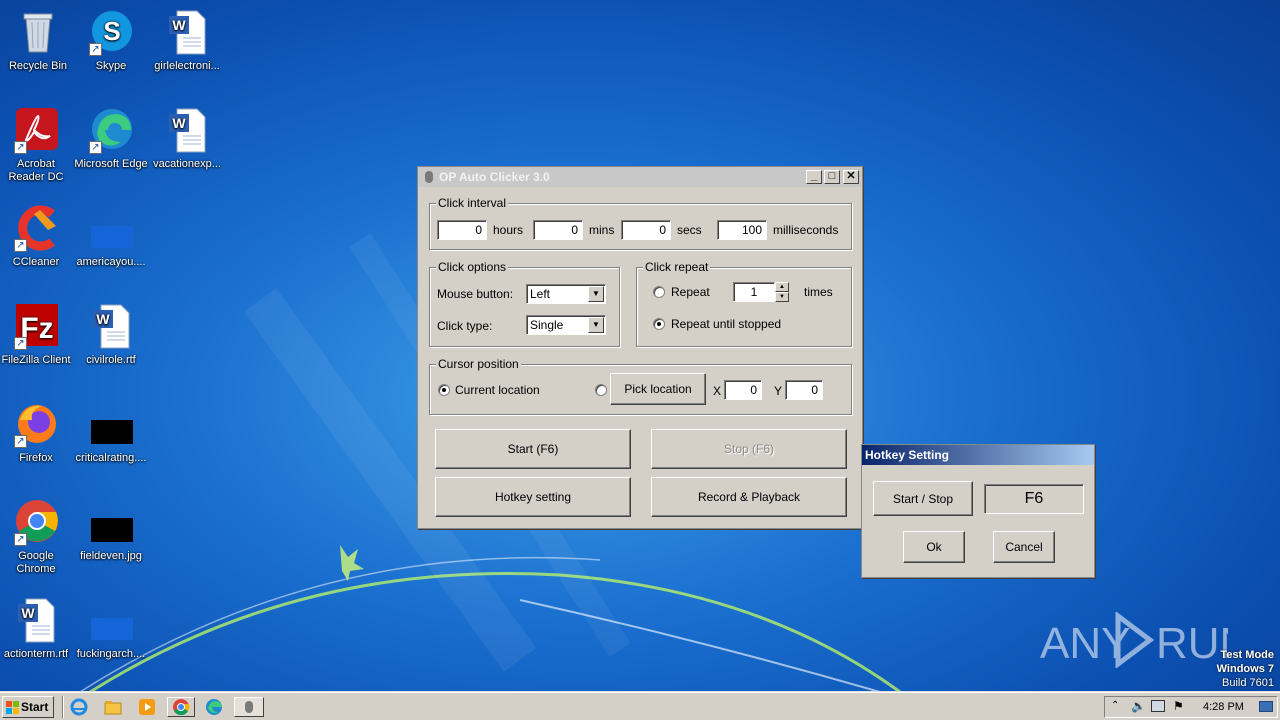 The image size is (1280, 720). Describe the element at coordinates (540, 294) in the screenshot. I see `mouse-button-value: Left` at that location.